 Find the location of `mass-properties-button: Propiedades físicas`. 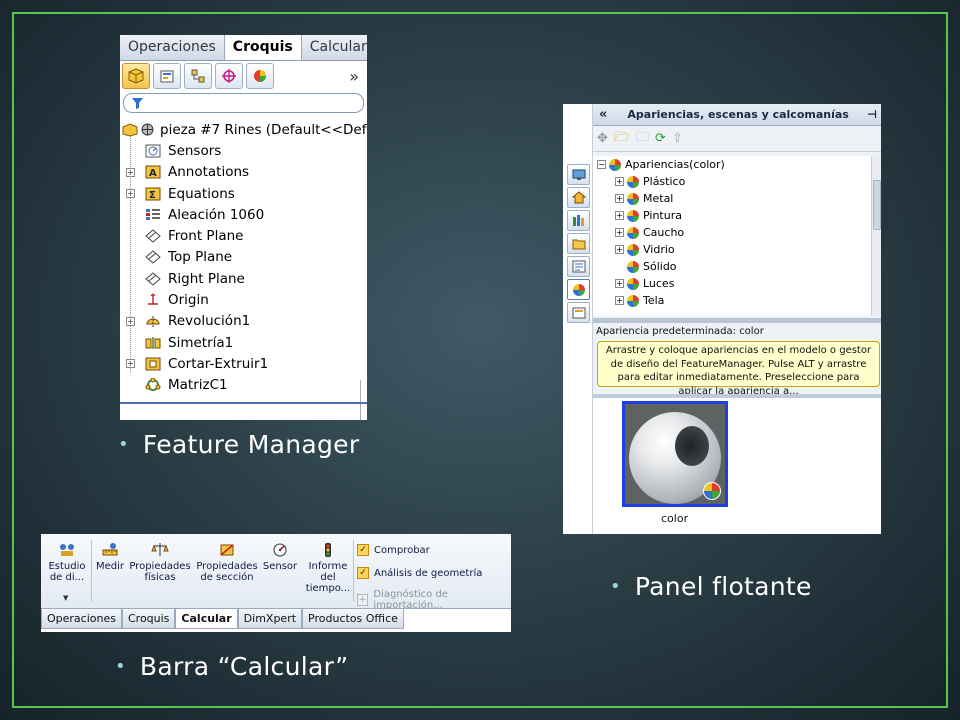

mass-properties-button: Propiedades físicas is located at coordinates (160, 562).